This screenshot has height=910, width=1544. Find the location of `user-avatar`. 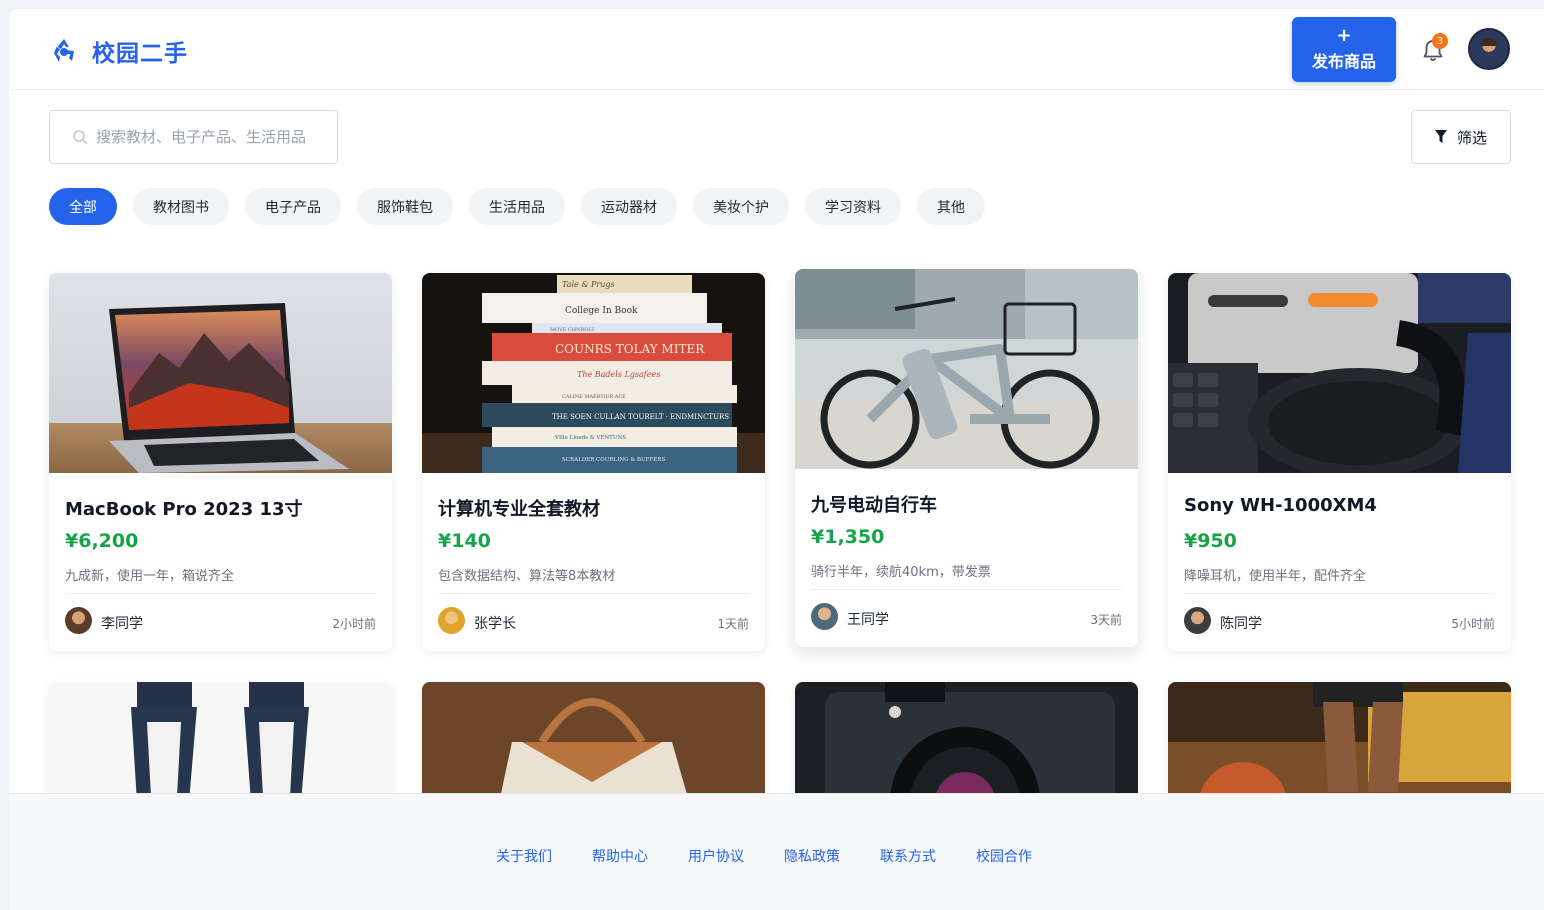

user-avatar is located at coordinates (1489, 49).